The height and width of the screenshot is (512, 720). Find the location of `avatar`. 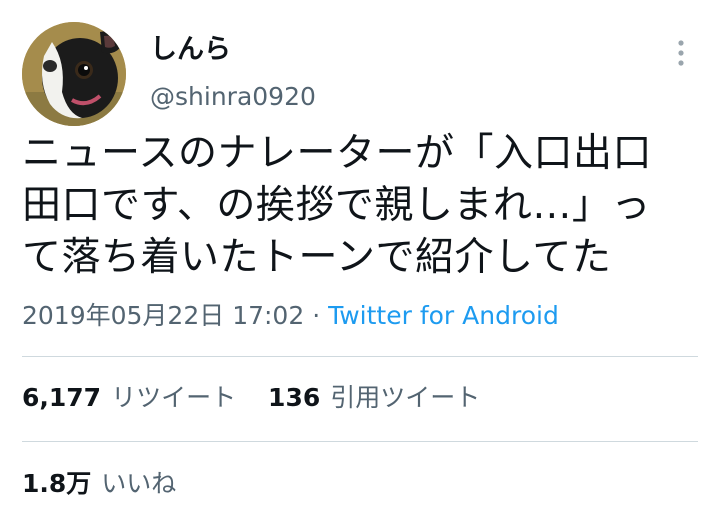

avatar is located at coordinates (74, 74).